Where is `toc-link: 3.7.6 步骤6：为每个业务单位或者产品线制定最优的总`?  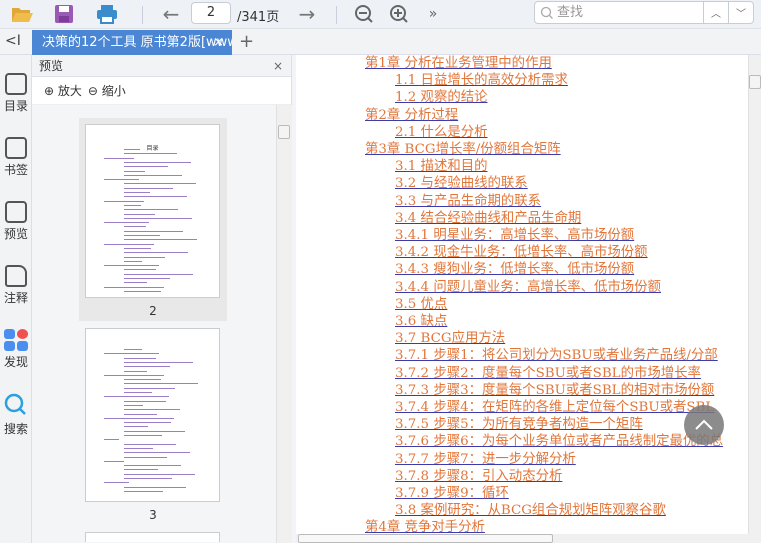
toc-link: 3.7.6 步骤6：为每个业务单位或者产品线制定最优的总 is located at coordinates (544, 441).